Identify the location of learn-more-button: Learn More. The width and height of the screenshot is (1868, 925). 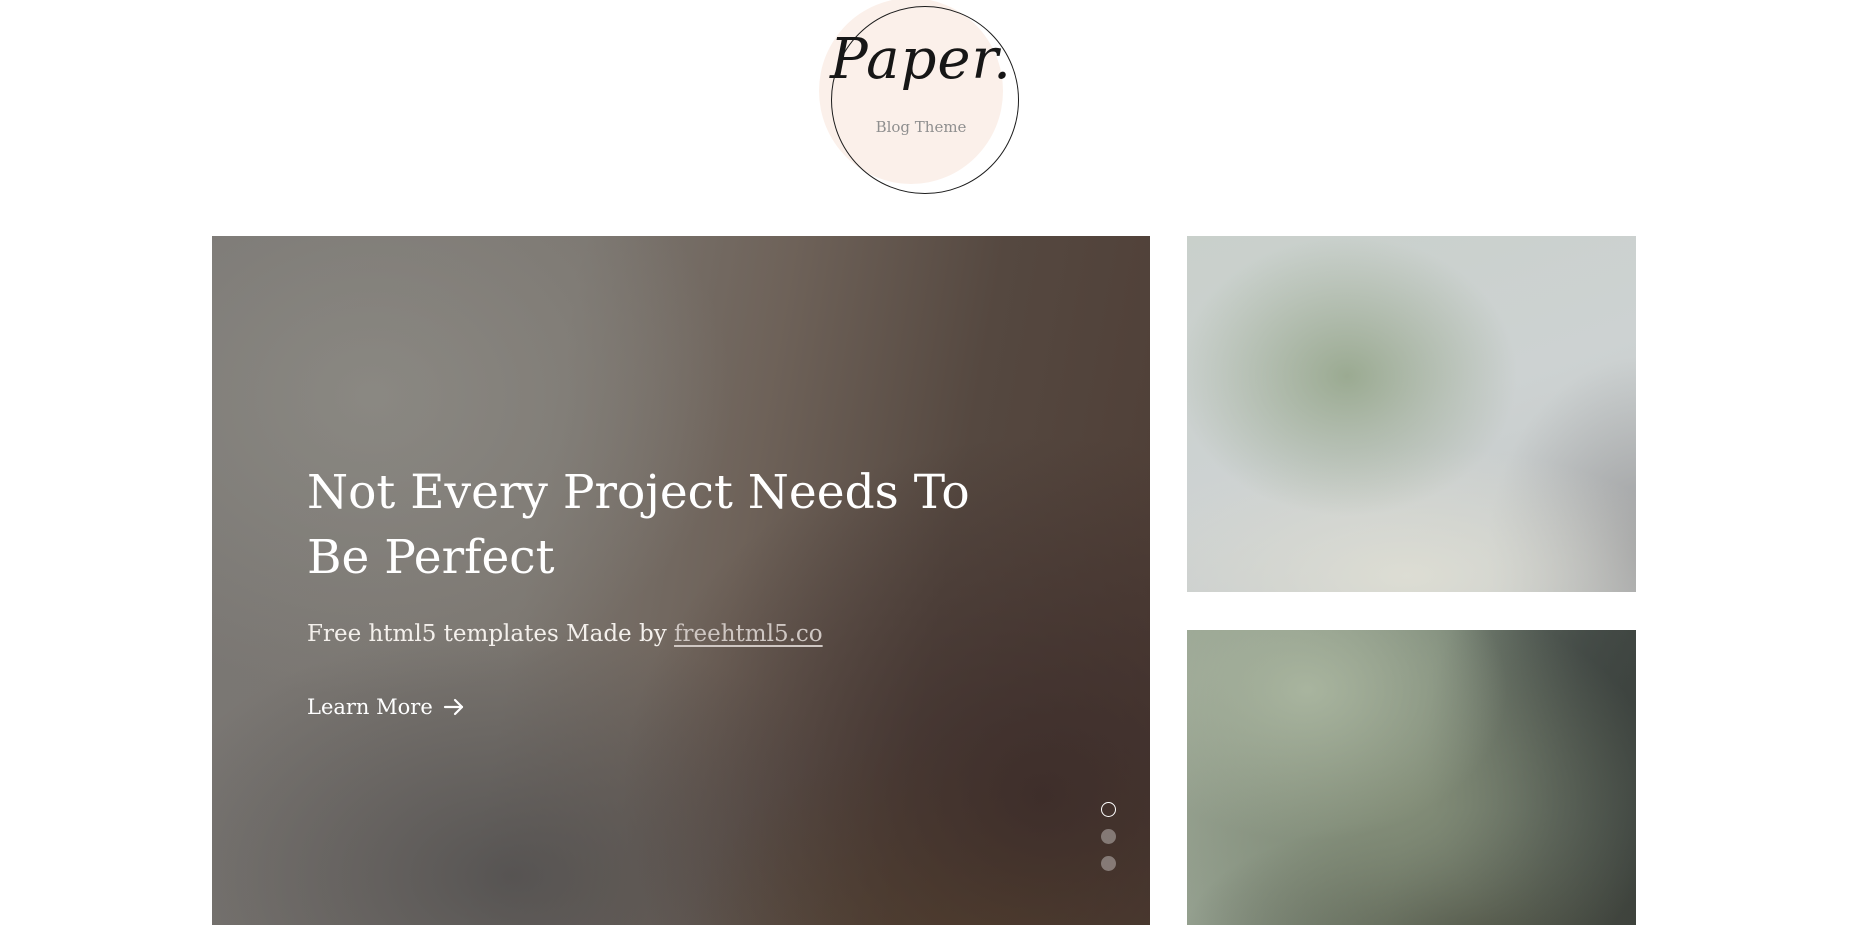
(386, 707).